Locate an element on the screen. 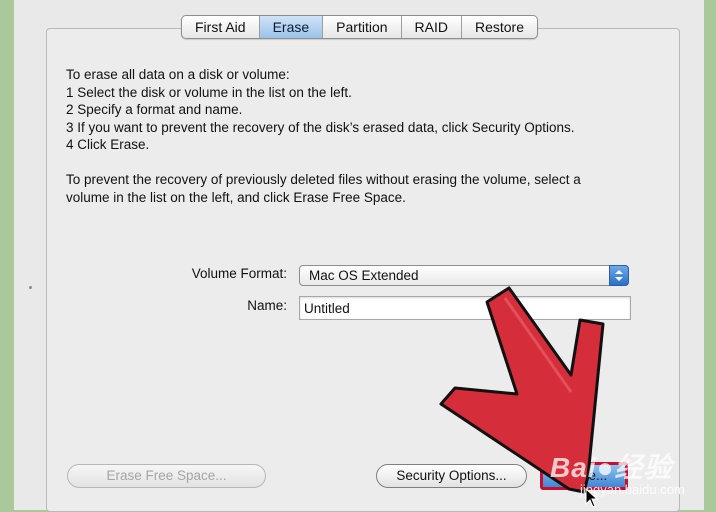  up-down-stepper-icon is located at coordinates (619, 275).